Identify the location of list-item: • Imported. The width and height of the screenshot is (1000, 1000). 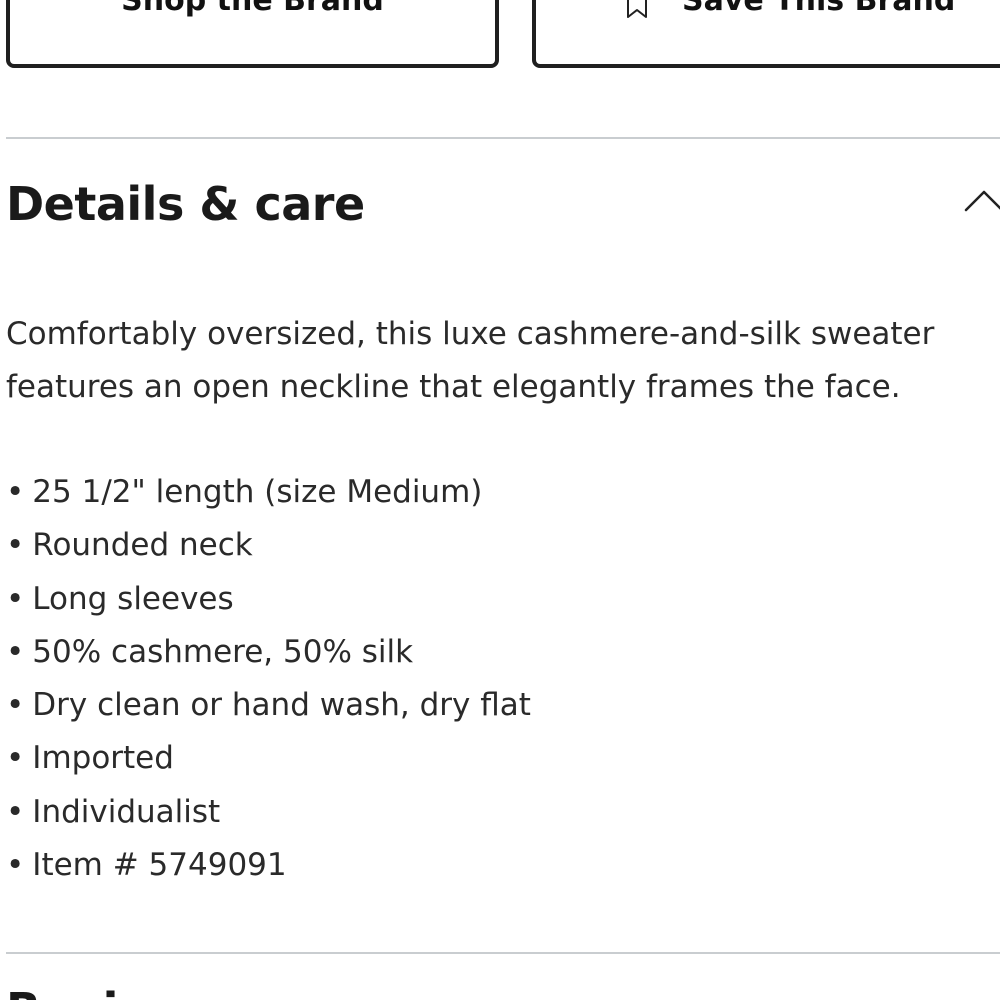
(268, 758).